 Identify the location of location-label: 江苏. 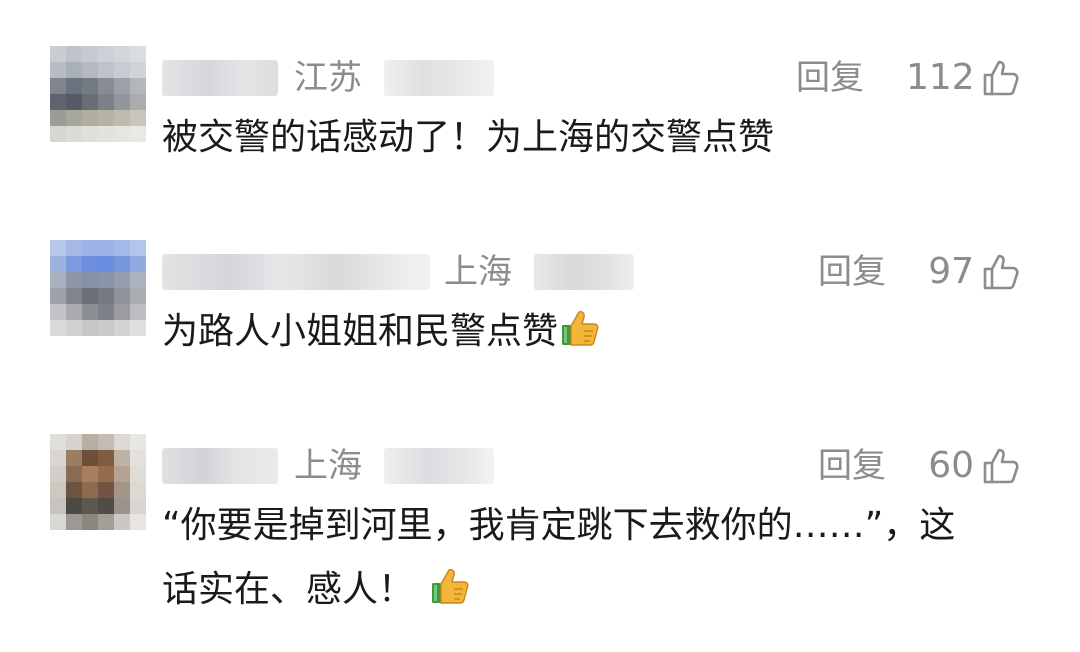
(328, 78).